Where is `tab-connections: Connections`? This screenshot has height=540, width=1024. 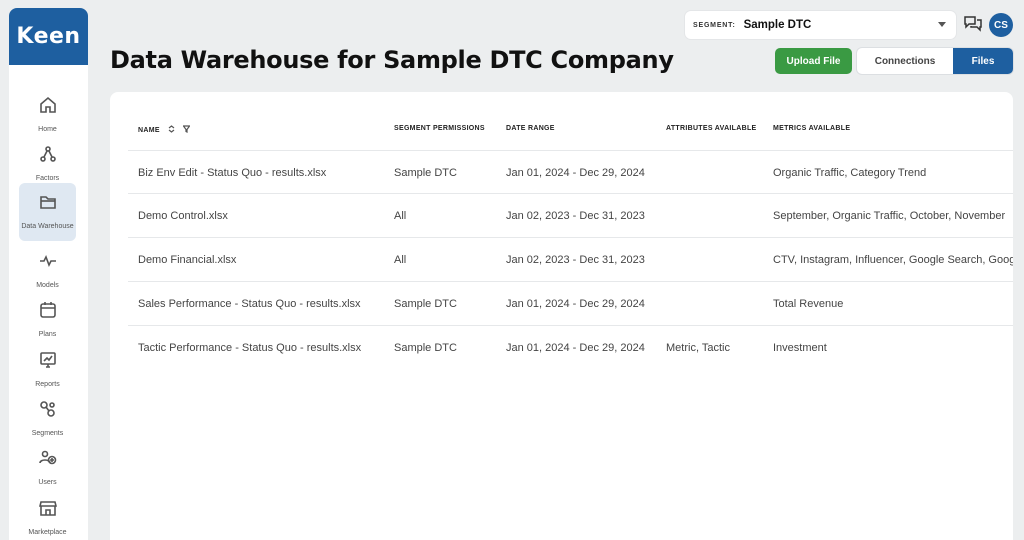 tab-connections: Connections is located at coordinates (905, 61).